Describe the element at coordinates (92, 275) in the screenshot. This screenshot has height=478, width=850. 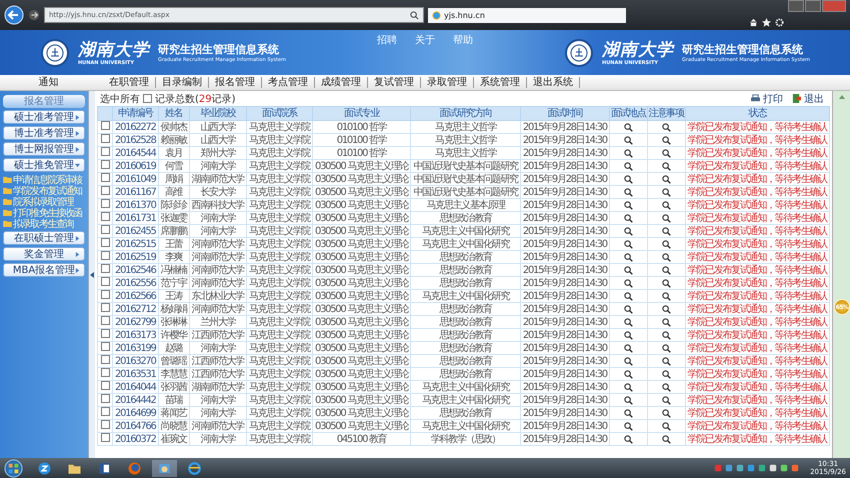
I see `collapse-arrow-icon` at that location.